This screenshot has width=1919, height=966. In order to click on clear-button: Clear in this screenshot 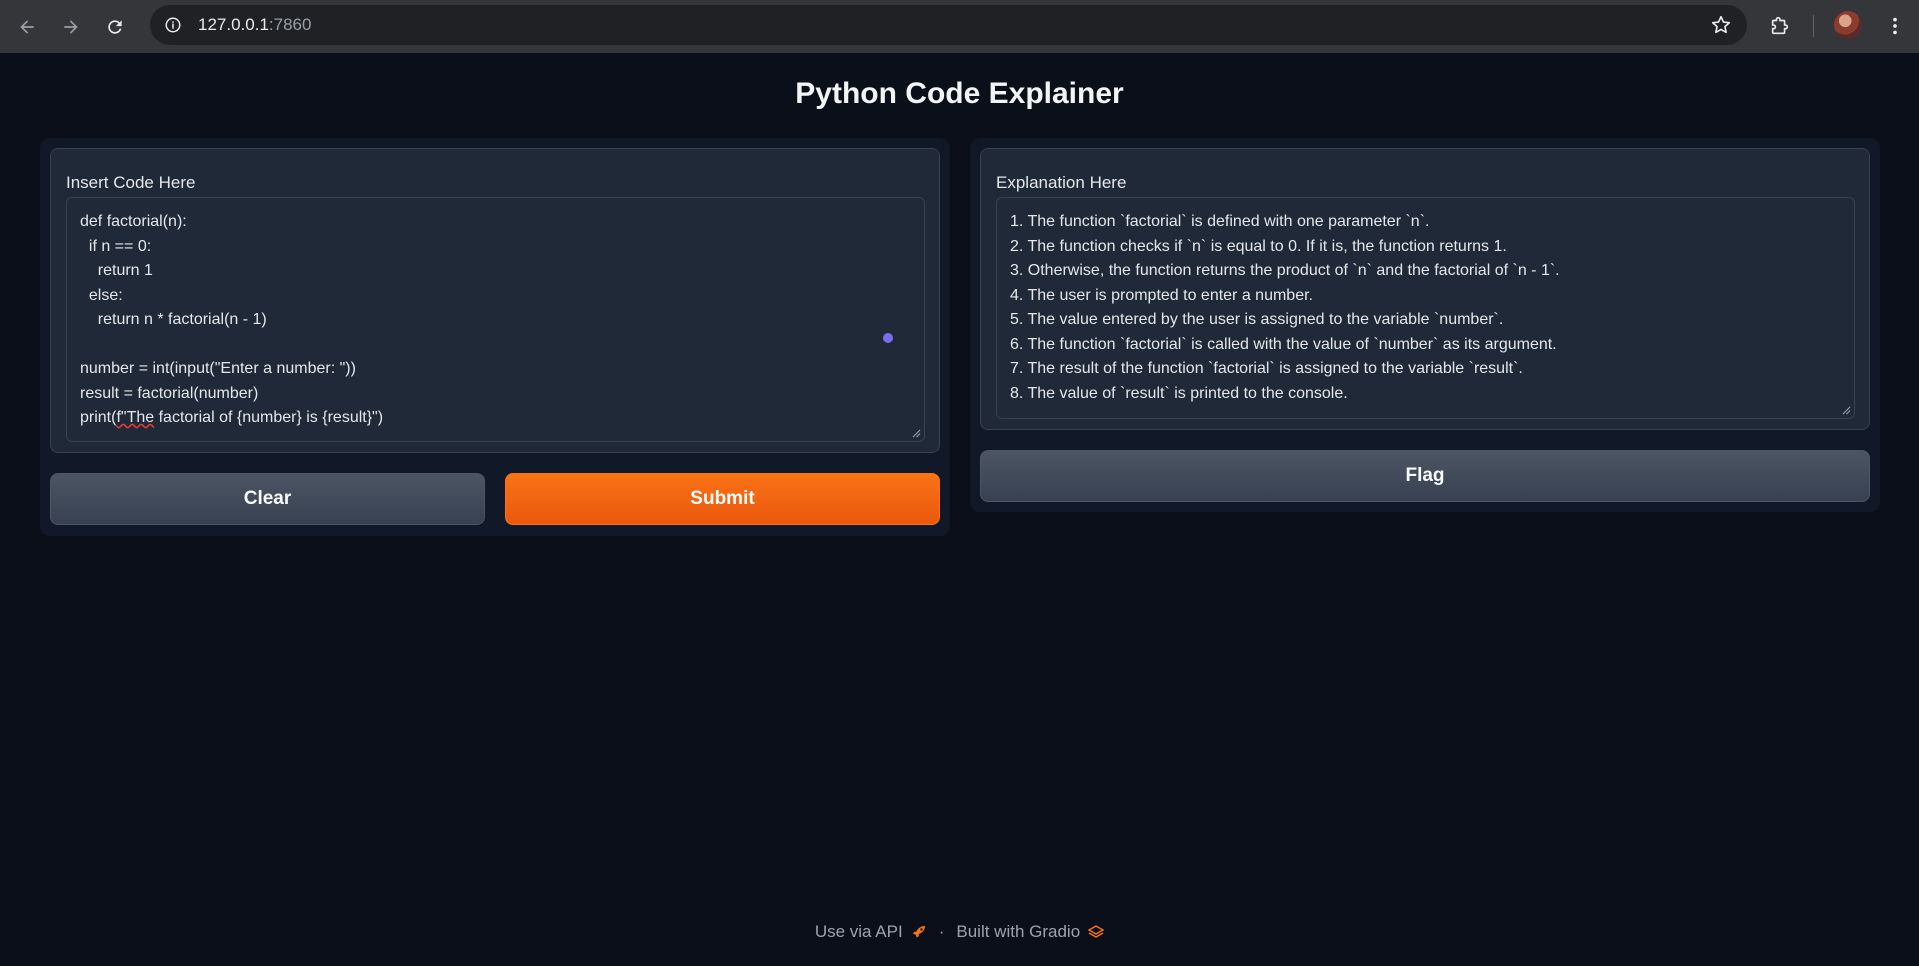, I will do `click(267, 499)`.